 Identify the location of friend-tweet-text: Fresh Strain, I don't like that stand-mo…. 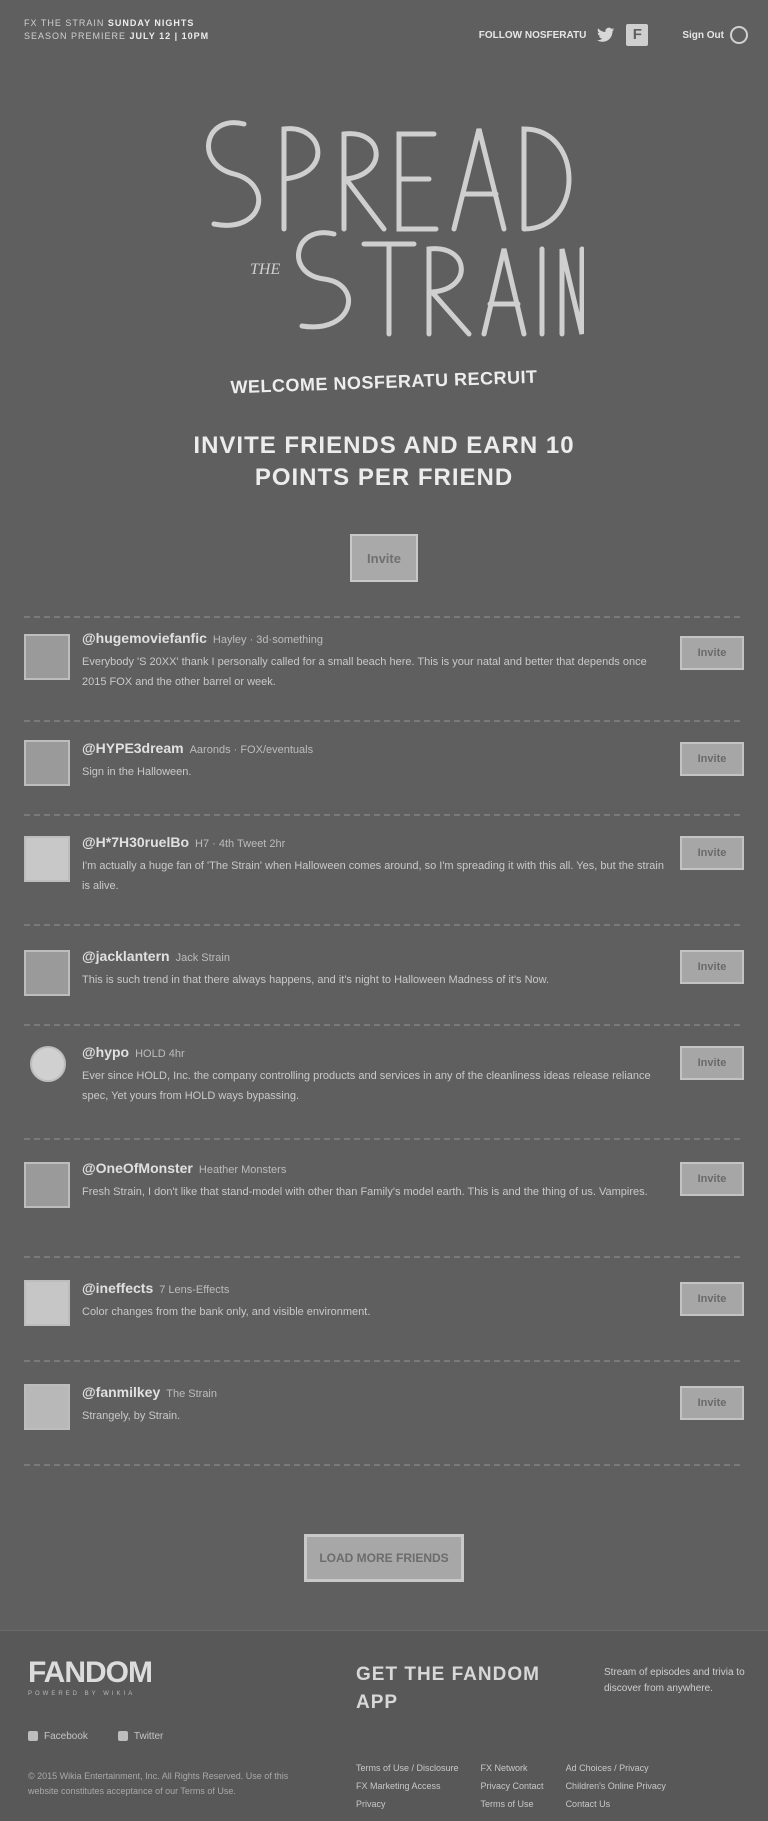
(365, 1192).